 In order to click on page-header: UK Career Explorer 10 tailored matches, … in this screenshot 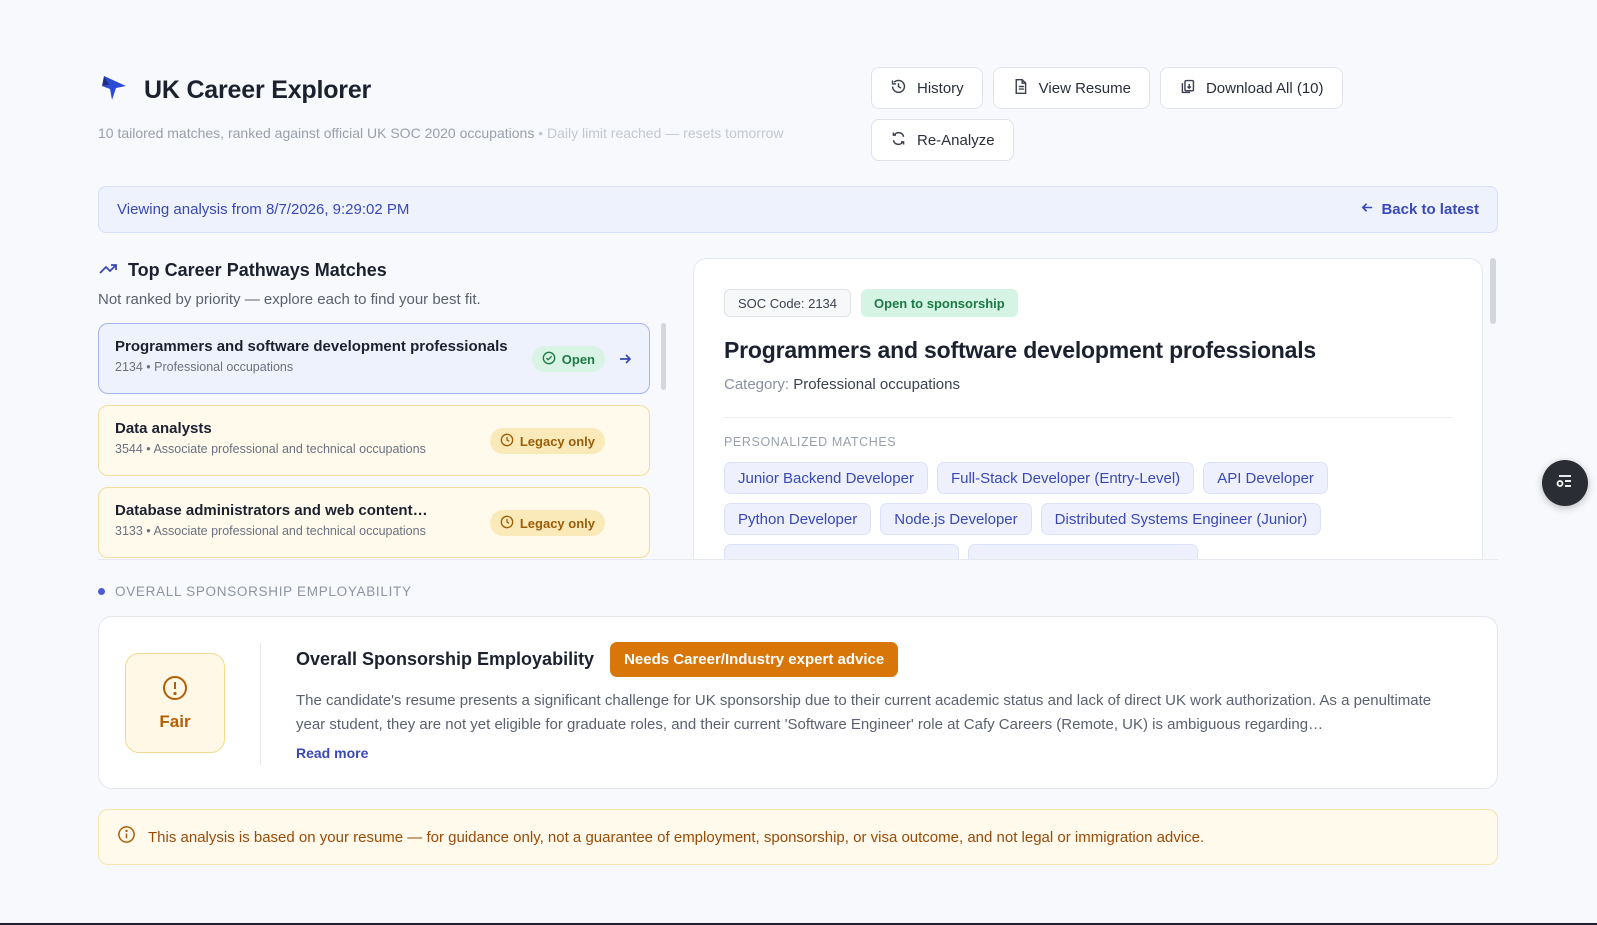, I will do `click(478, 107)`.